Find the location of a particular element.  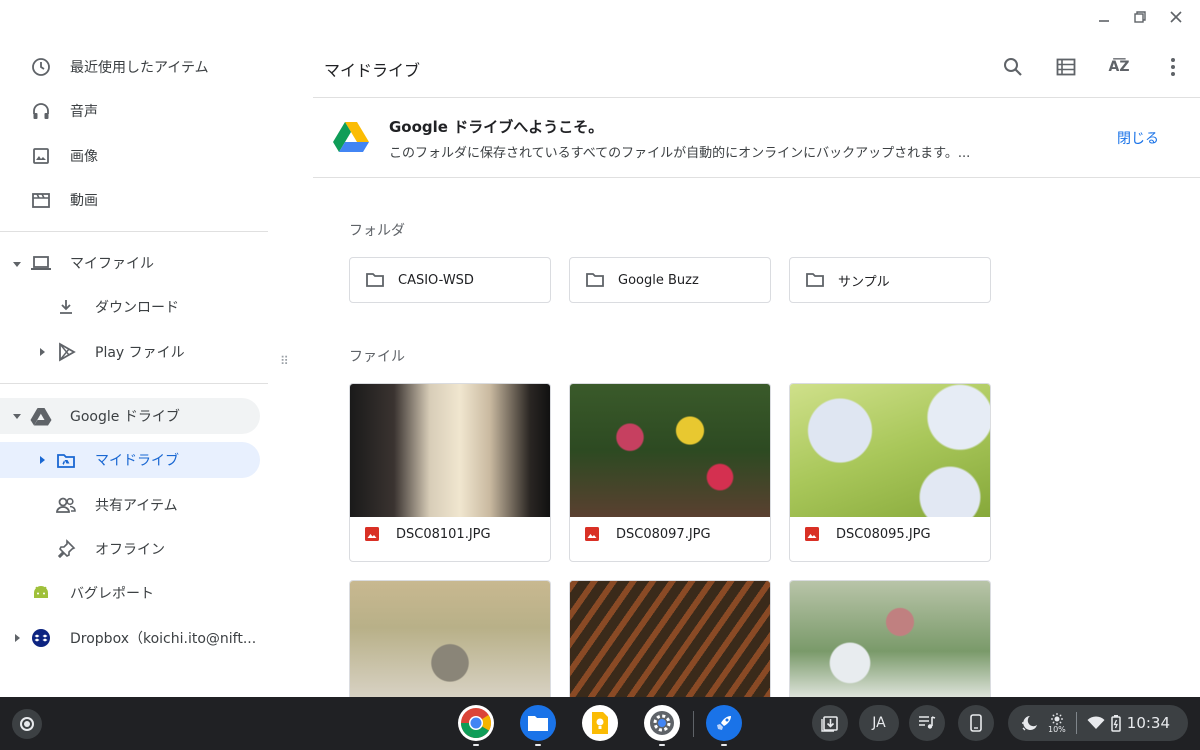

sidebar-item-images: 画像 is located at coordinates (64, 156).